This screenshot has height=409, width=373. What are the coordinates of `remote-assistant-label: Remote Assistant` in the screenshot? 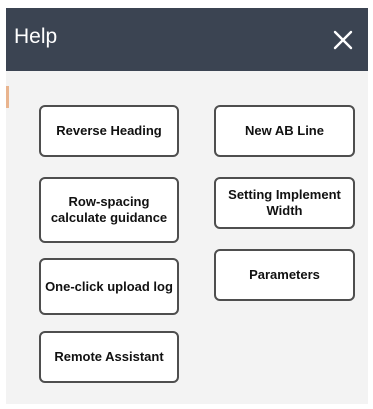 It's located at (109, 356).